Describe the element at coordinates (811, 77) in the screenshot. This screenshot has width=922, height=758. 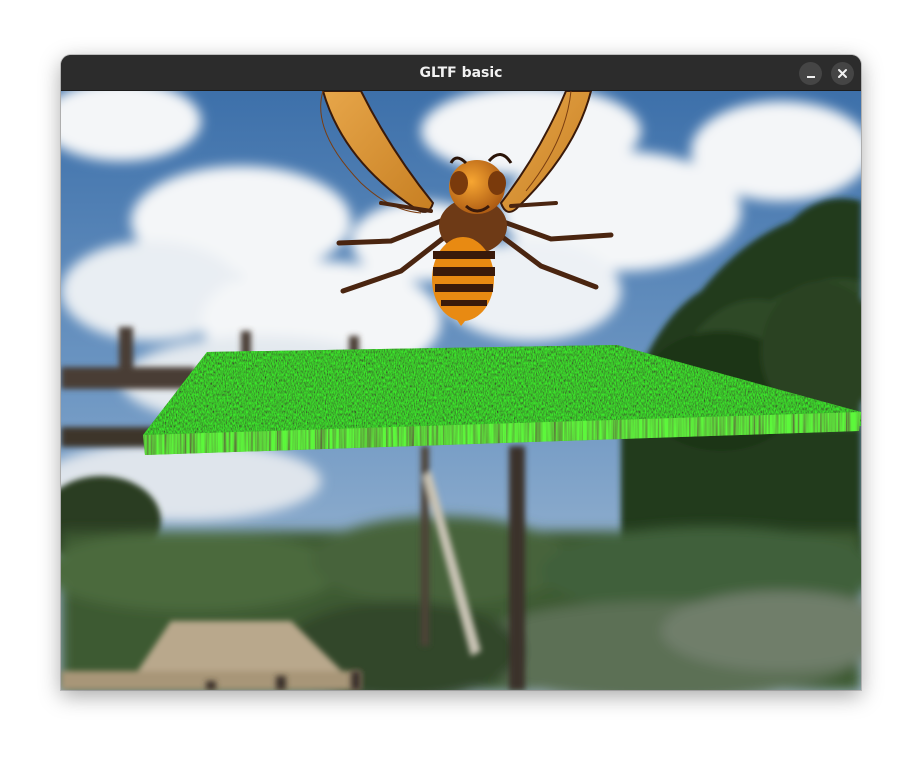
I see `minimize-icon` at that location.